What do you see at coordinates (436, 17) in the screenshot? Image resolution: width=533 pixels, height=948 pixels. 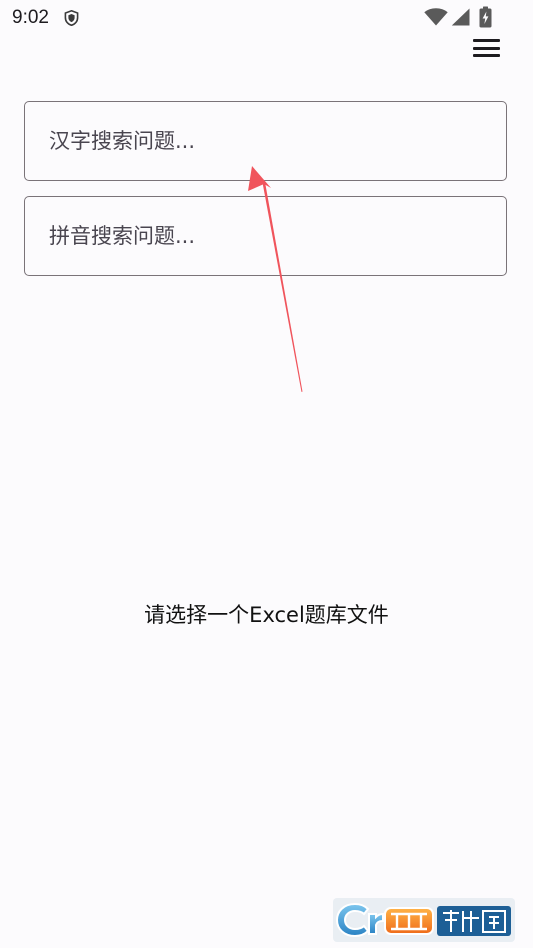 I see `wifi-icon` at bounding box center [436, 17].